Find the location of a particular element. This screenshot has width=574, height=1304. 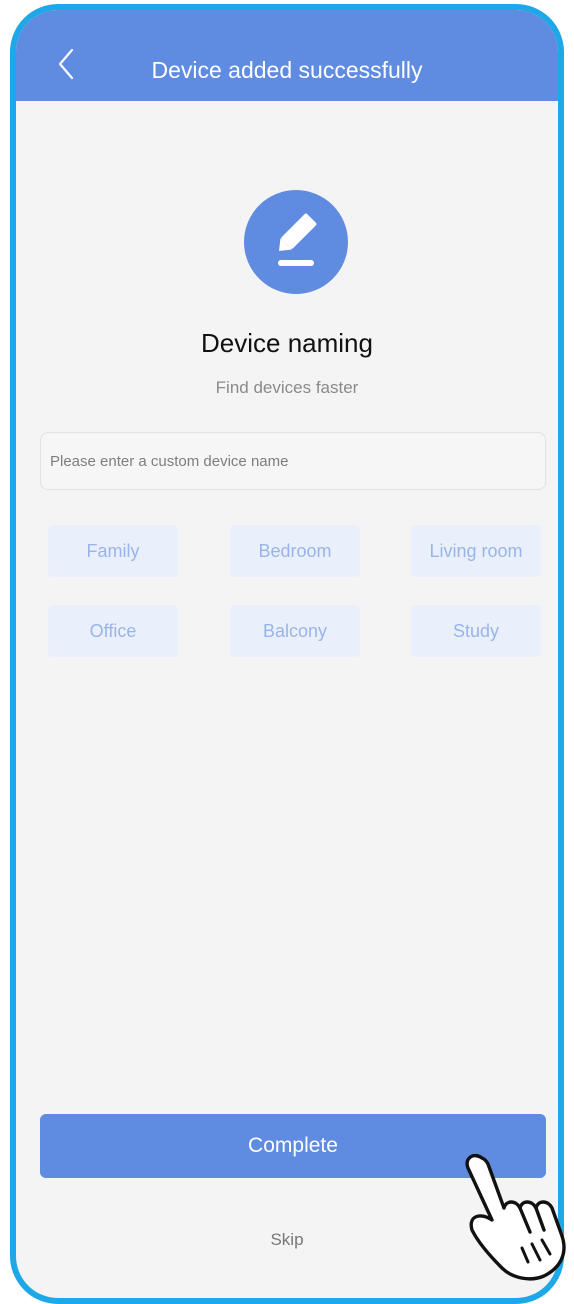

chip-study: Study is located at coordinates (476, 631).